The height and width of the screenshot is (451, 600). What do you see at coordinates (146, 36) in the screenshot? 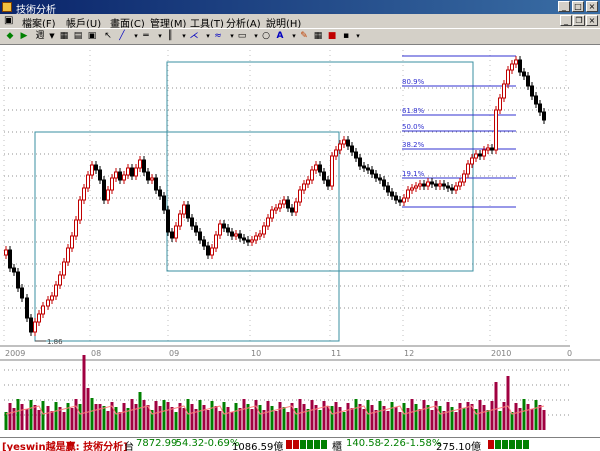
I see `hline-tool-icon: ═` at bounding box center [146, 36].